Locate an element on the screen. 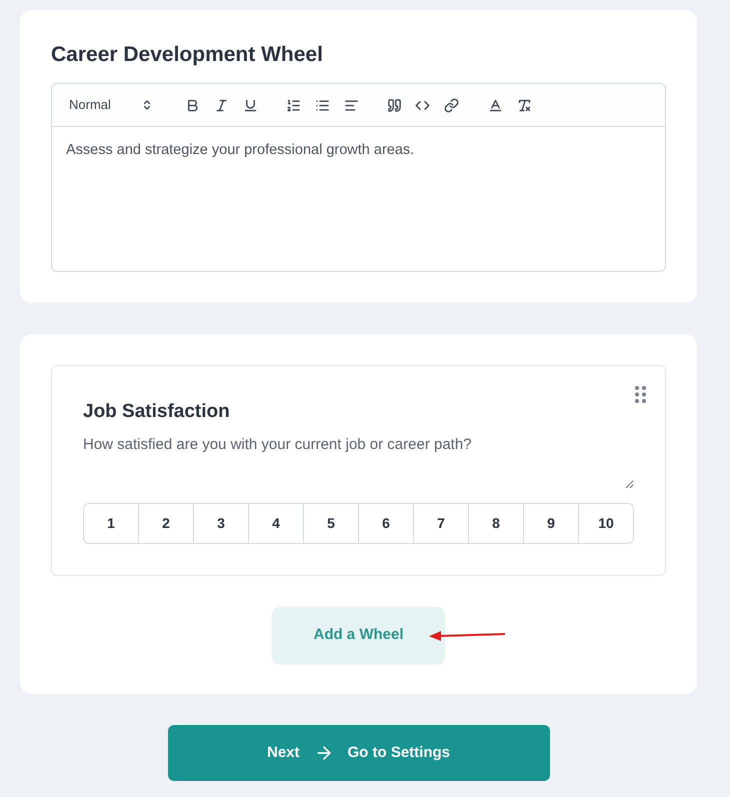  link-button is located at coordinates (451, 105).